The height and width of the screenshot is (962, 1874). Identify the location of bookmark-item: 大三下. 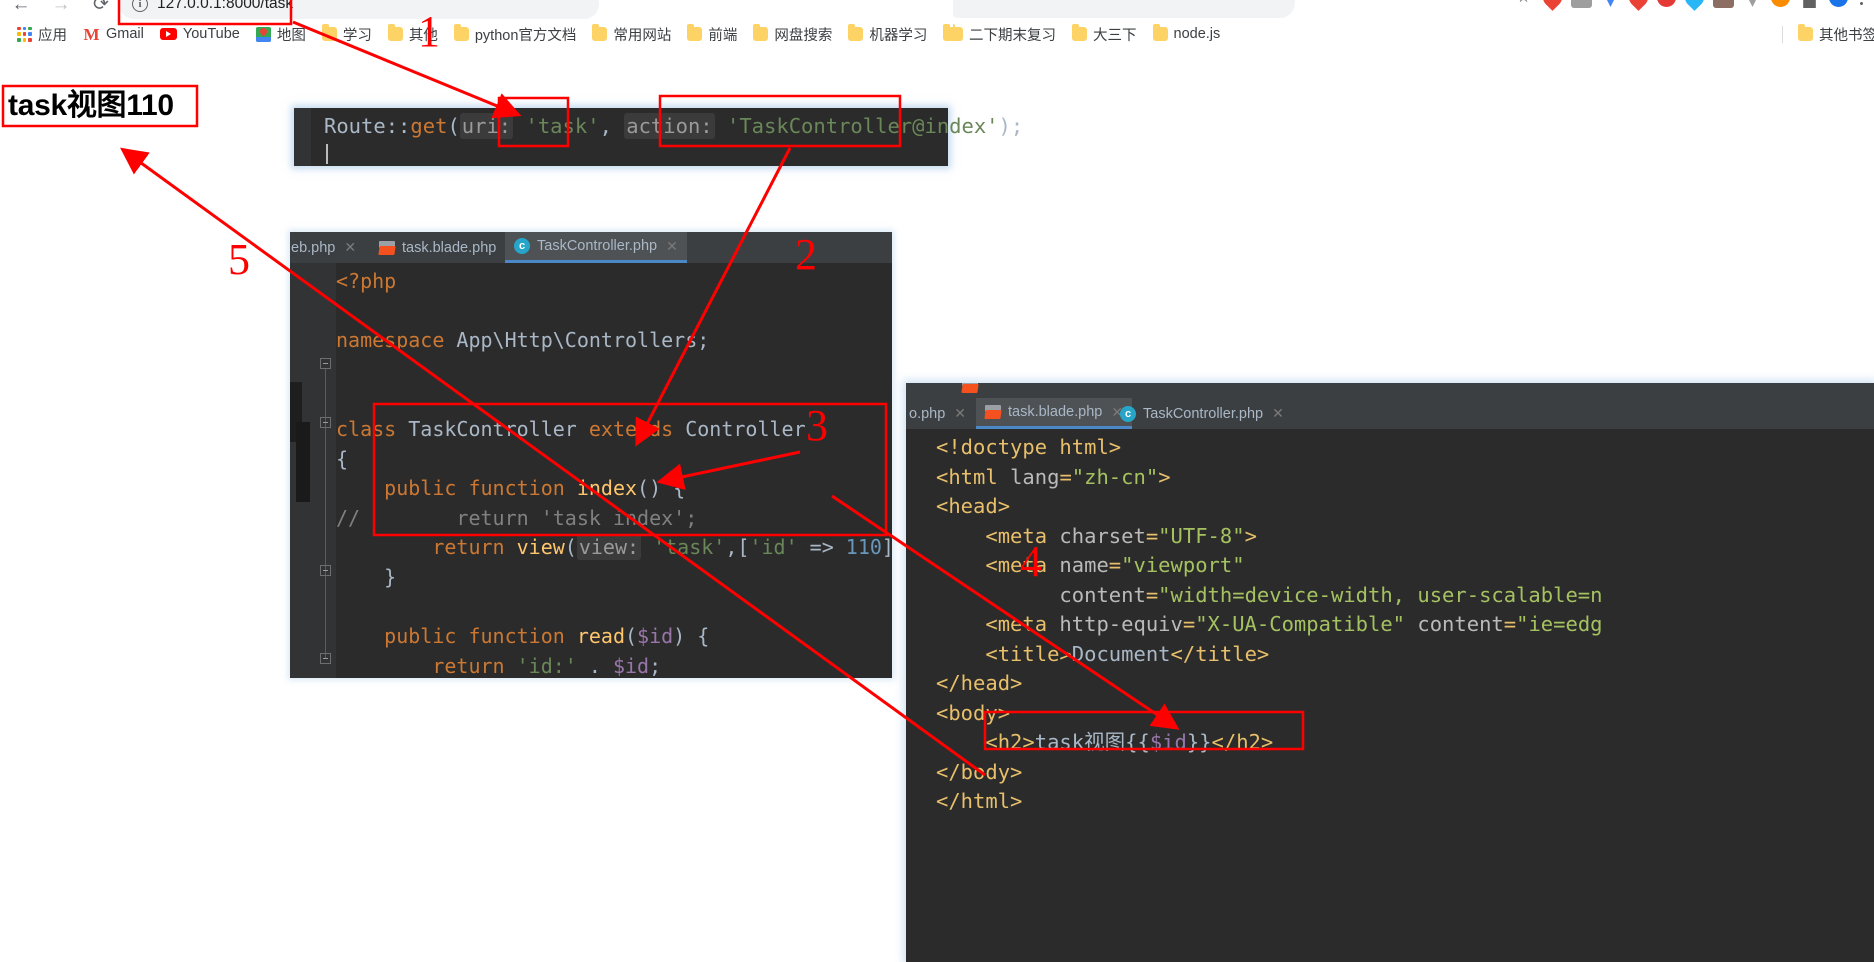
(1104, 34).